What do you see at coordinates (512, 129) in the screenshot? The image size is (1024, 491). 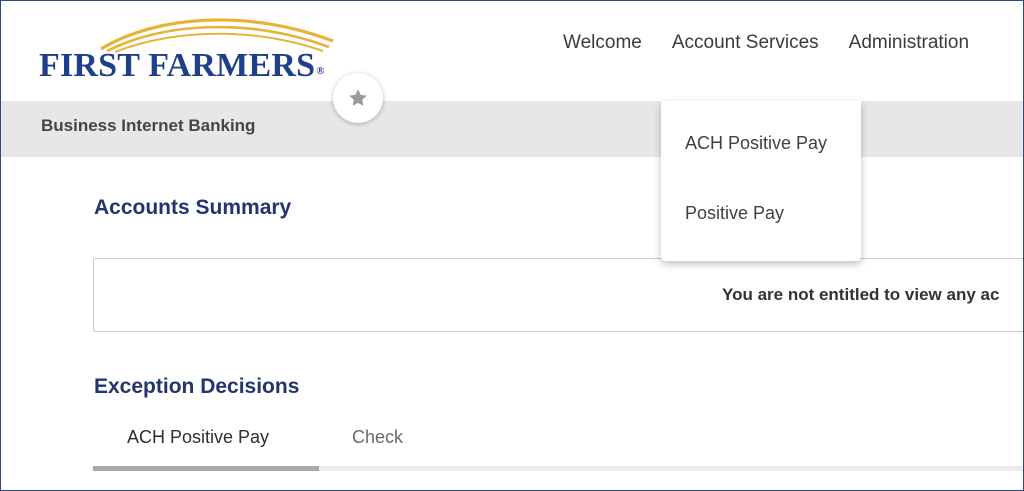 I see `subheader-bar: Business Internet Banking` at bounding box center [512, 129].